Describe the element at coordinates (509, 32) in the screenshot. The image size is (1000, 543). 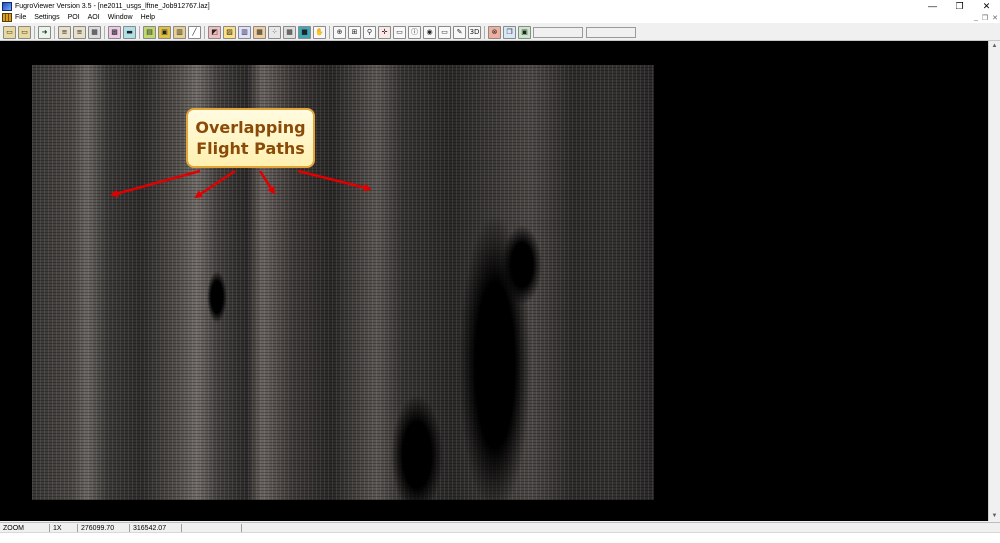
I see `copy-window-icon: ❐` at that location.